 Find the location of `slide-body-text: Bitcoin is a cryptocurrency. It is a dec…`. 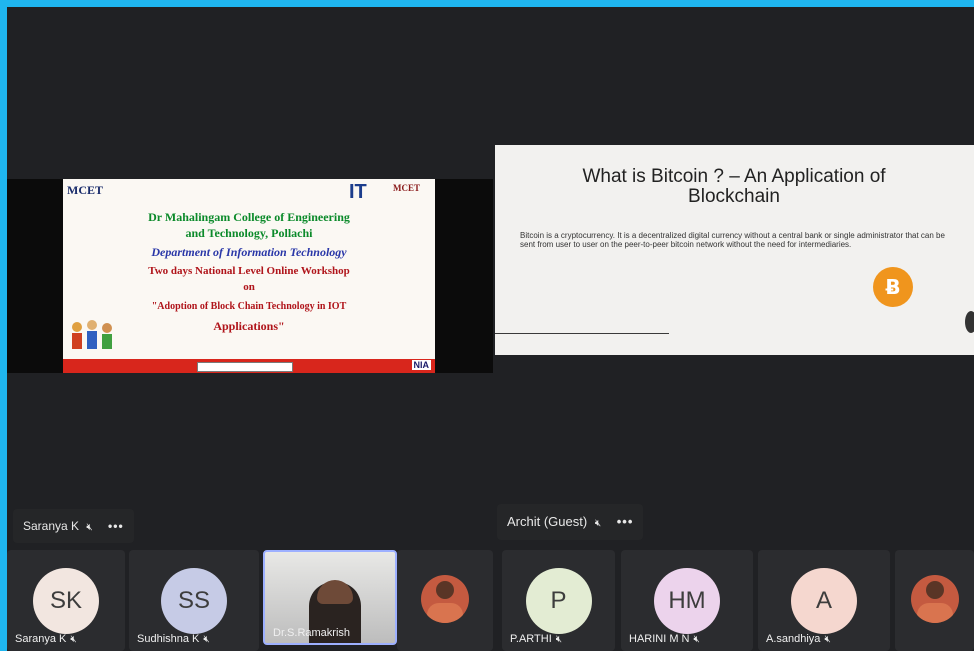

slide-body-text: Bitcoin is a cryptocurrency. It is a dec… is located at coordinates (732, 240).